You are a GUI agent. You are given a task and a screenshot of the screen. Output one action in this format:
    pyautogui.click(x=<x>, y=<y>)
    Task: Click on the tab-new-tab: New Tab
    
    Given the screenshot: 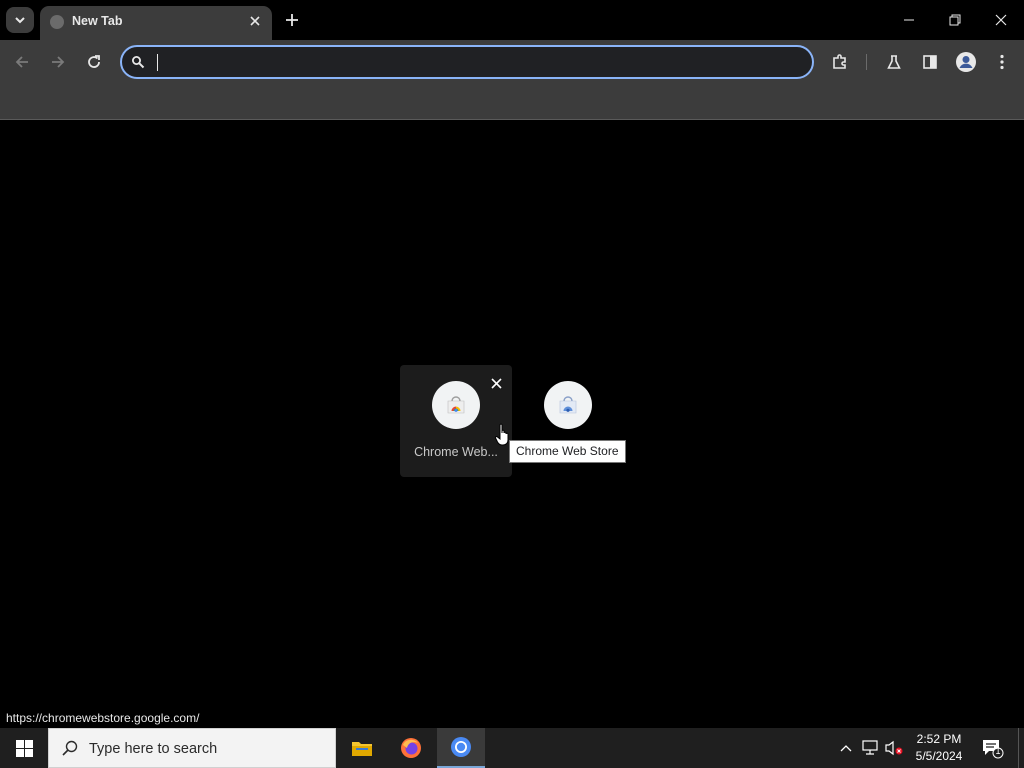 What is the action you would take?
    pyautogui.click(x=156, y=23)
    